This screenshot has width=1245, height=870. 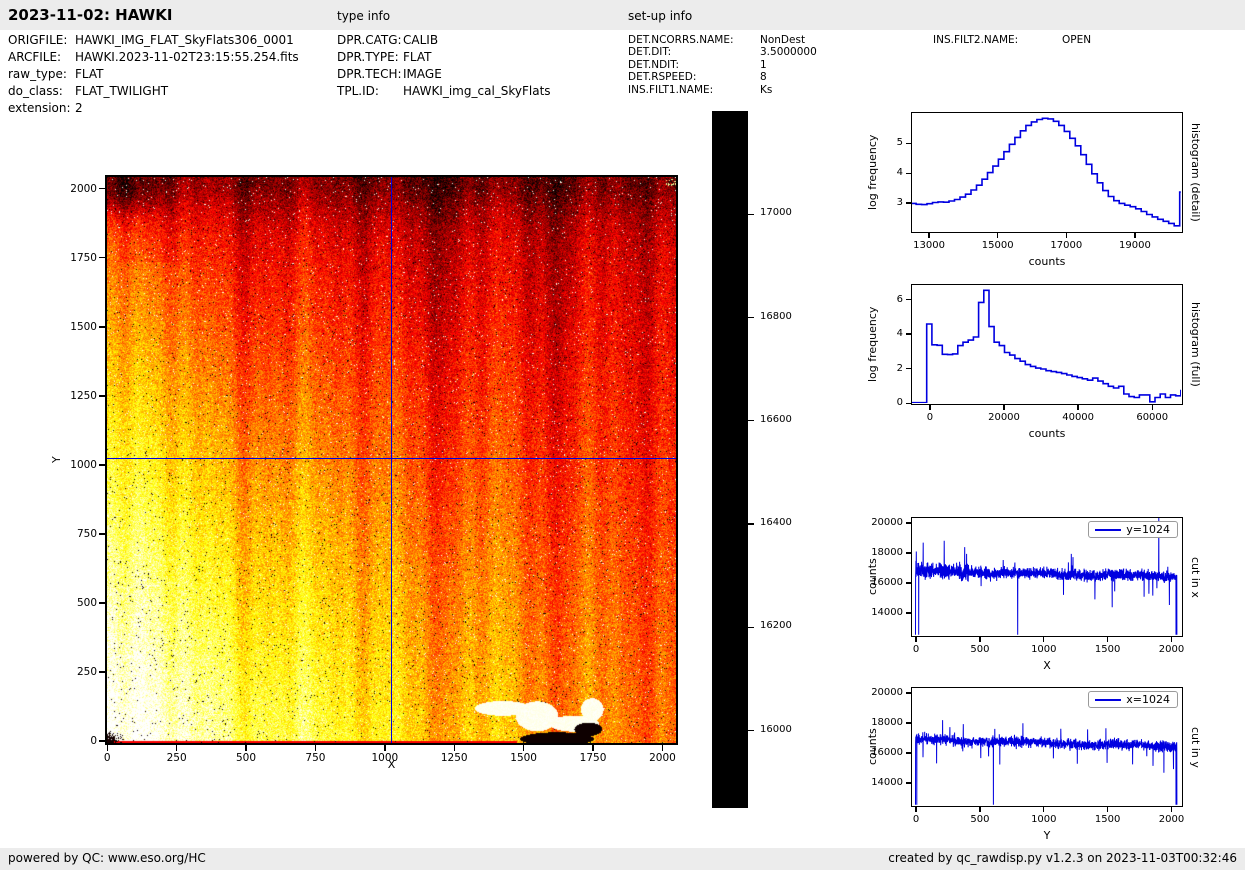 I want to click on colorbar-tick-label: 16600, so click(x=776, y=419).